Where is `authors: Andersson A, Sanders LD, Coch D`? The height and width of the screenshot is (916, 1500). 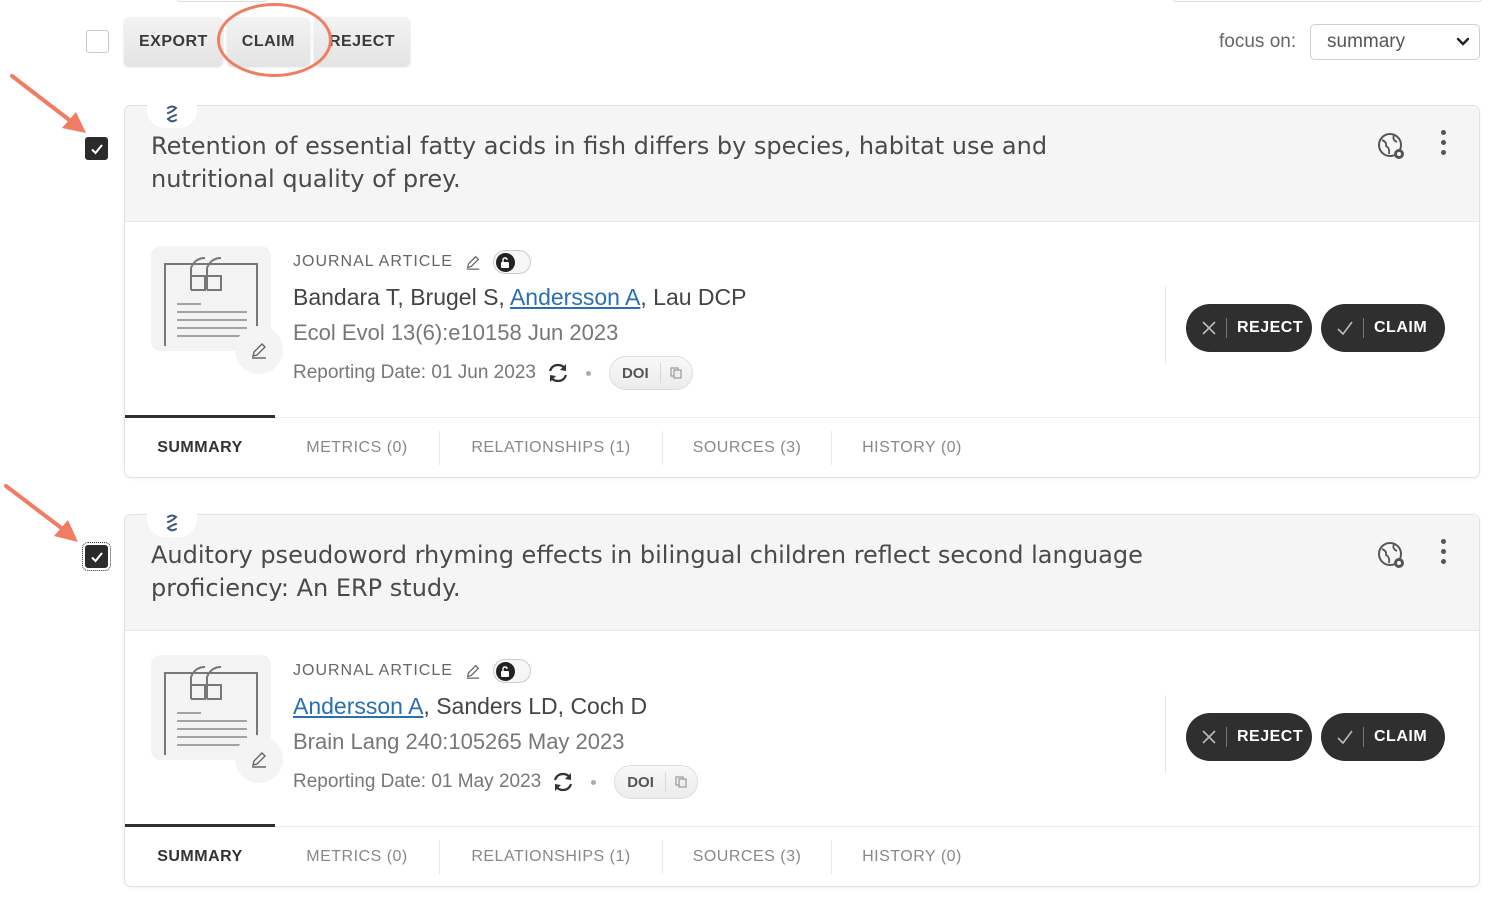
authors: Andersson A, Sanders LD, Coch D is located at coordinates (495, 708).